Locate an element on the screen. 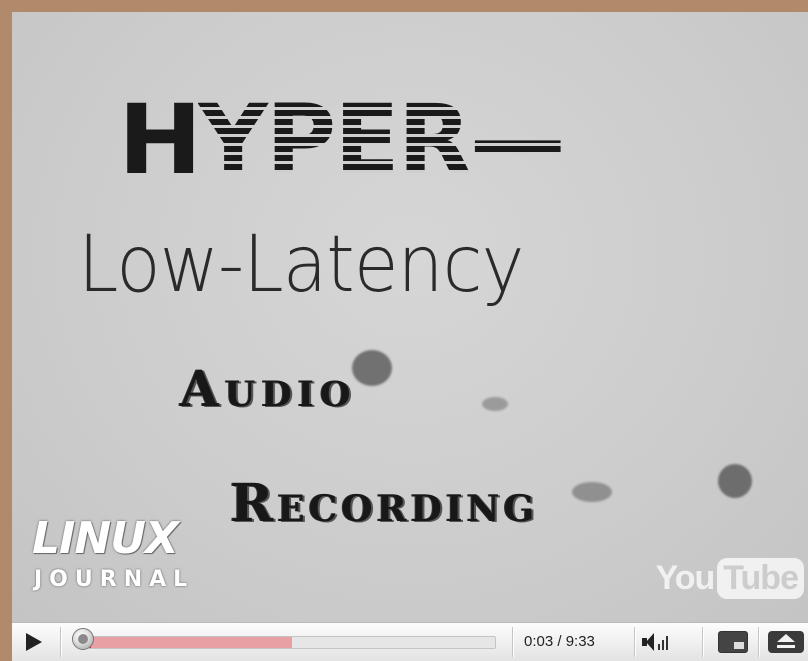  youtube-watermark-tube: Tube is located at coordinates (760, 578).